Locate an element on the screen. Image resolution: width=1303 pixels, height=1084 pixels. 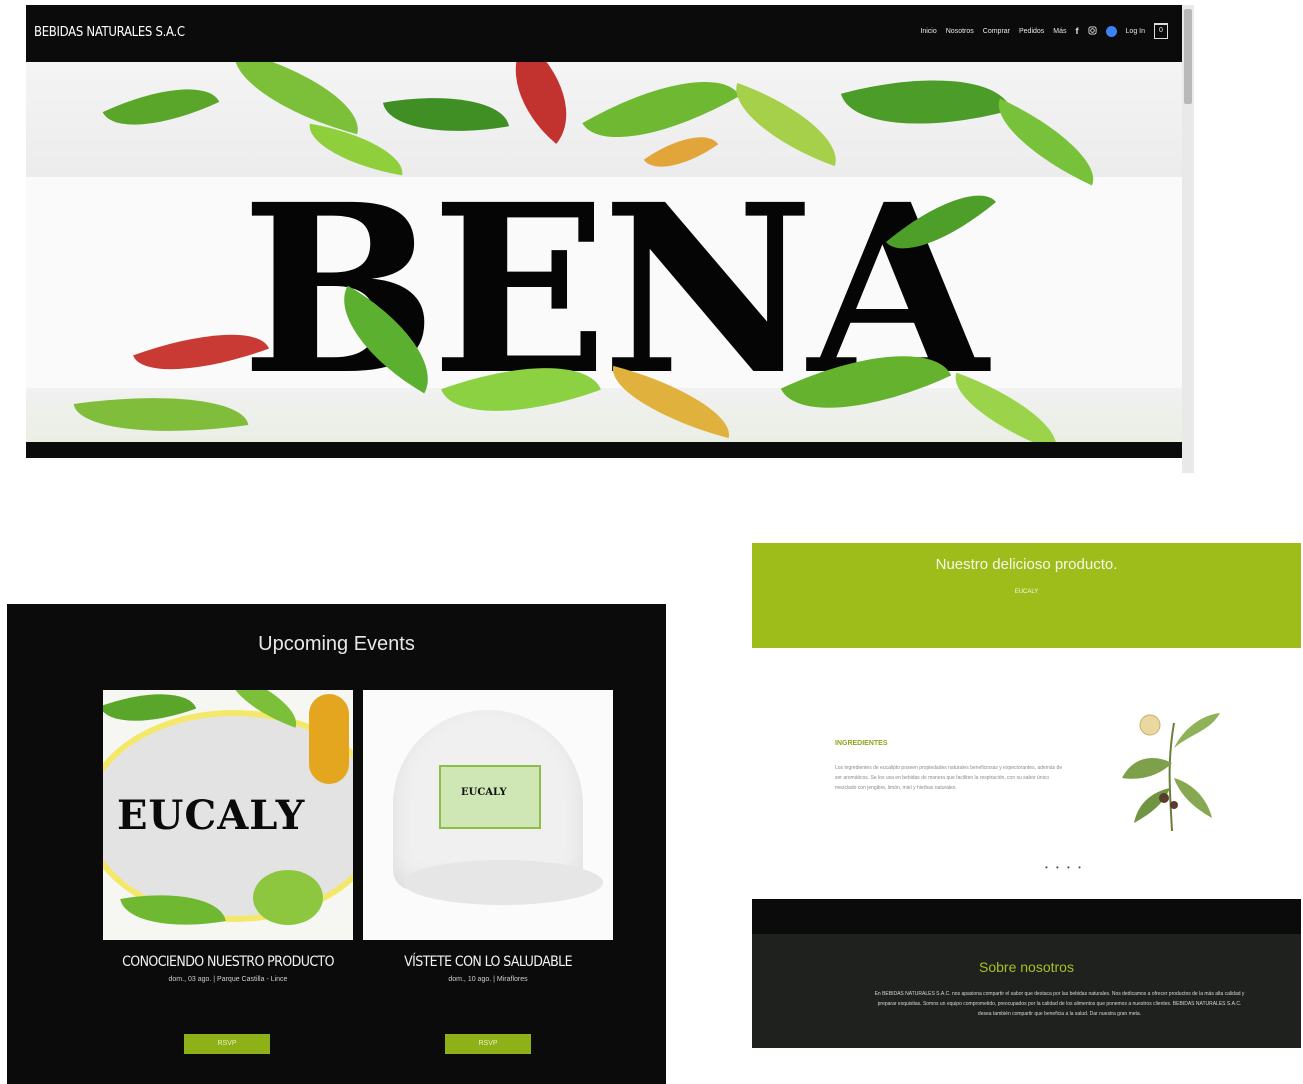
nav-item-pedidos: Pedidos is located at coordinates (1031, 31).